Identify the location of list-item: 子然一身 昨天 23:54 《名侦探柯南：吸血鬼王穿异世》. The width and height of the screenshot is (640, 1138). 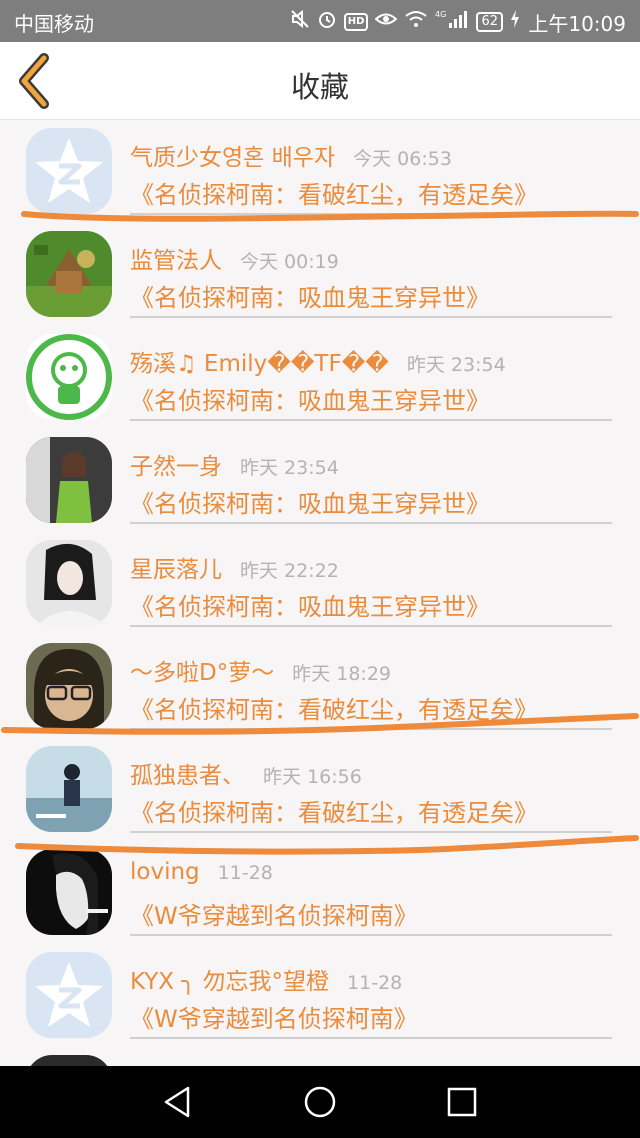
(320, 480).